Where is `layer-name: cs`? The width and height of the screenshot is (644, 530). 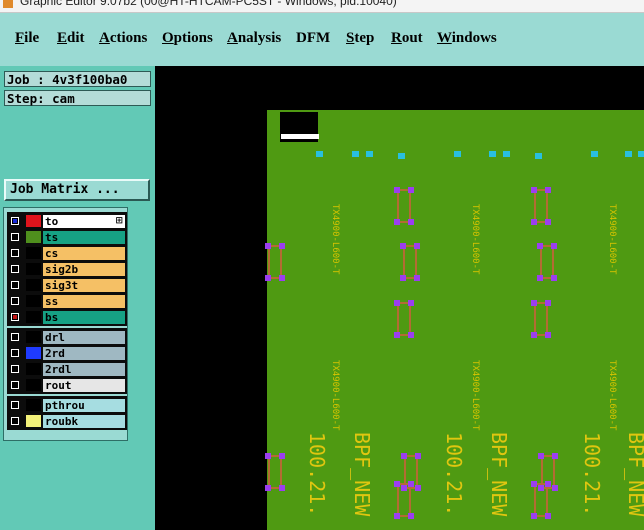 layer-name: cs is located at coordinates (84, 253).